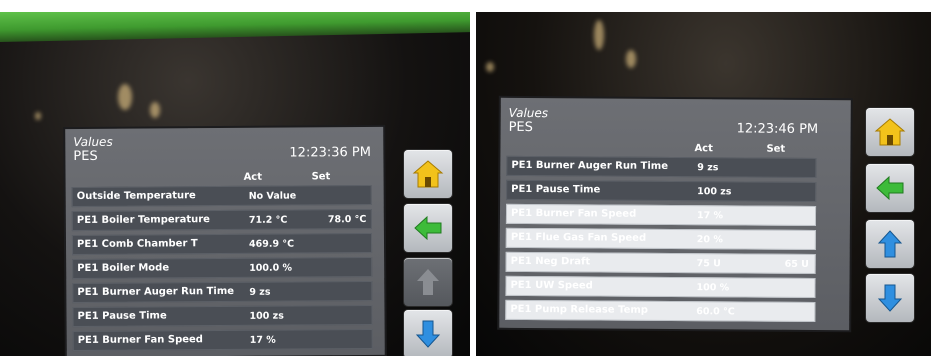 This screenshot has height=356, width=931. I want to click on value-row-label: PE1 Boiler Mode, so click(123, 268).